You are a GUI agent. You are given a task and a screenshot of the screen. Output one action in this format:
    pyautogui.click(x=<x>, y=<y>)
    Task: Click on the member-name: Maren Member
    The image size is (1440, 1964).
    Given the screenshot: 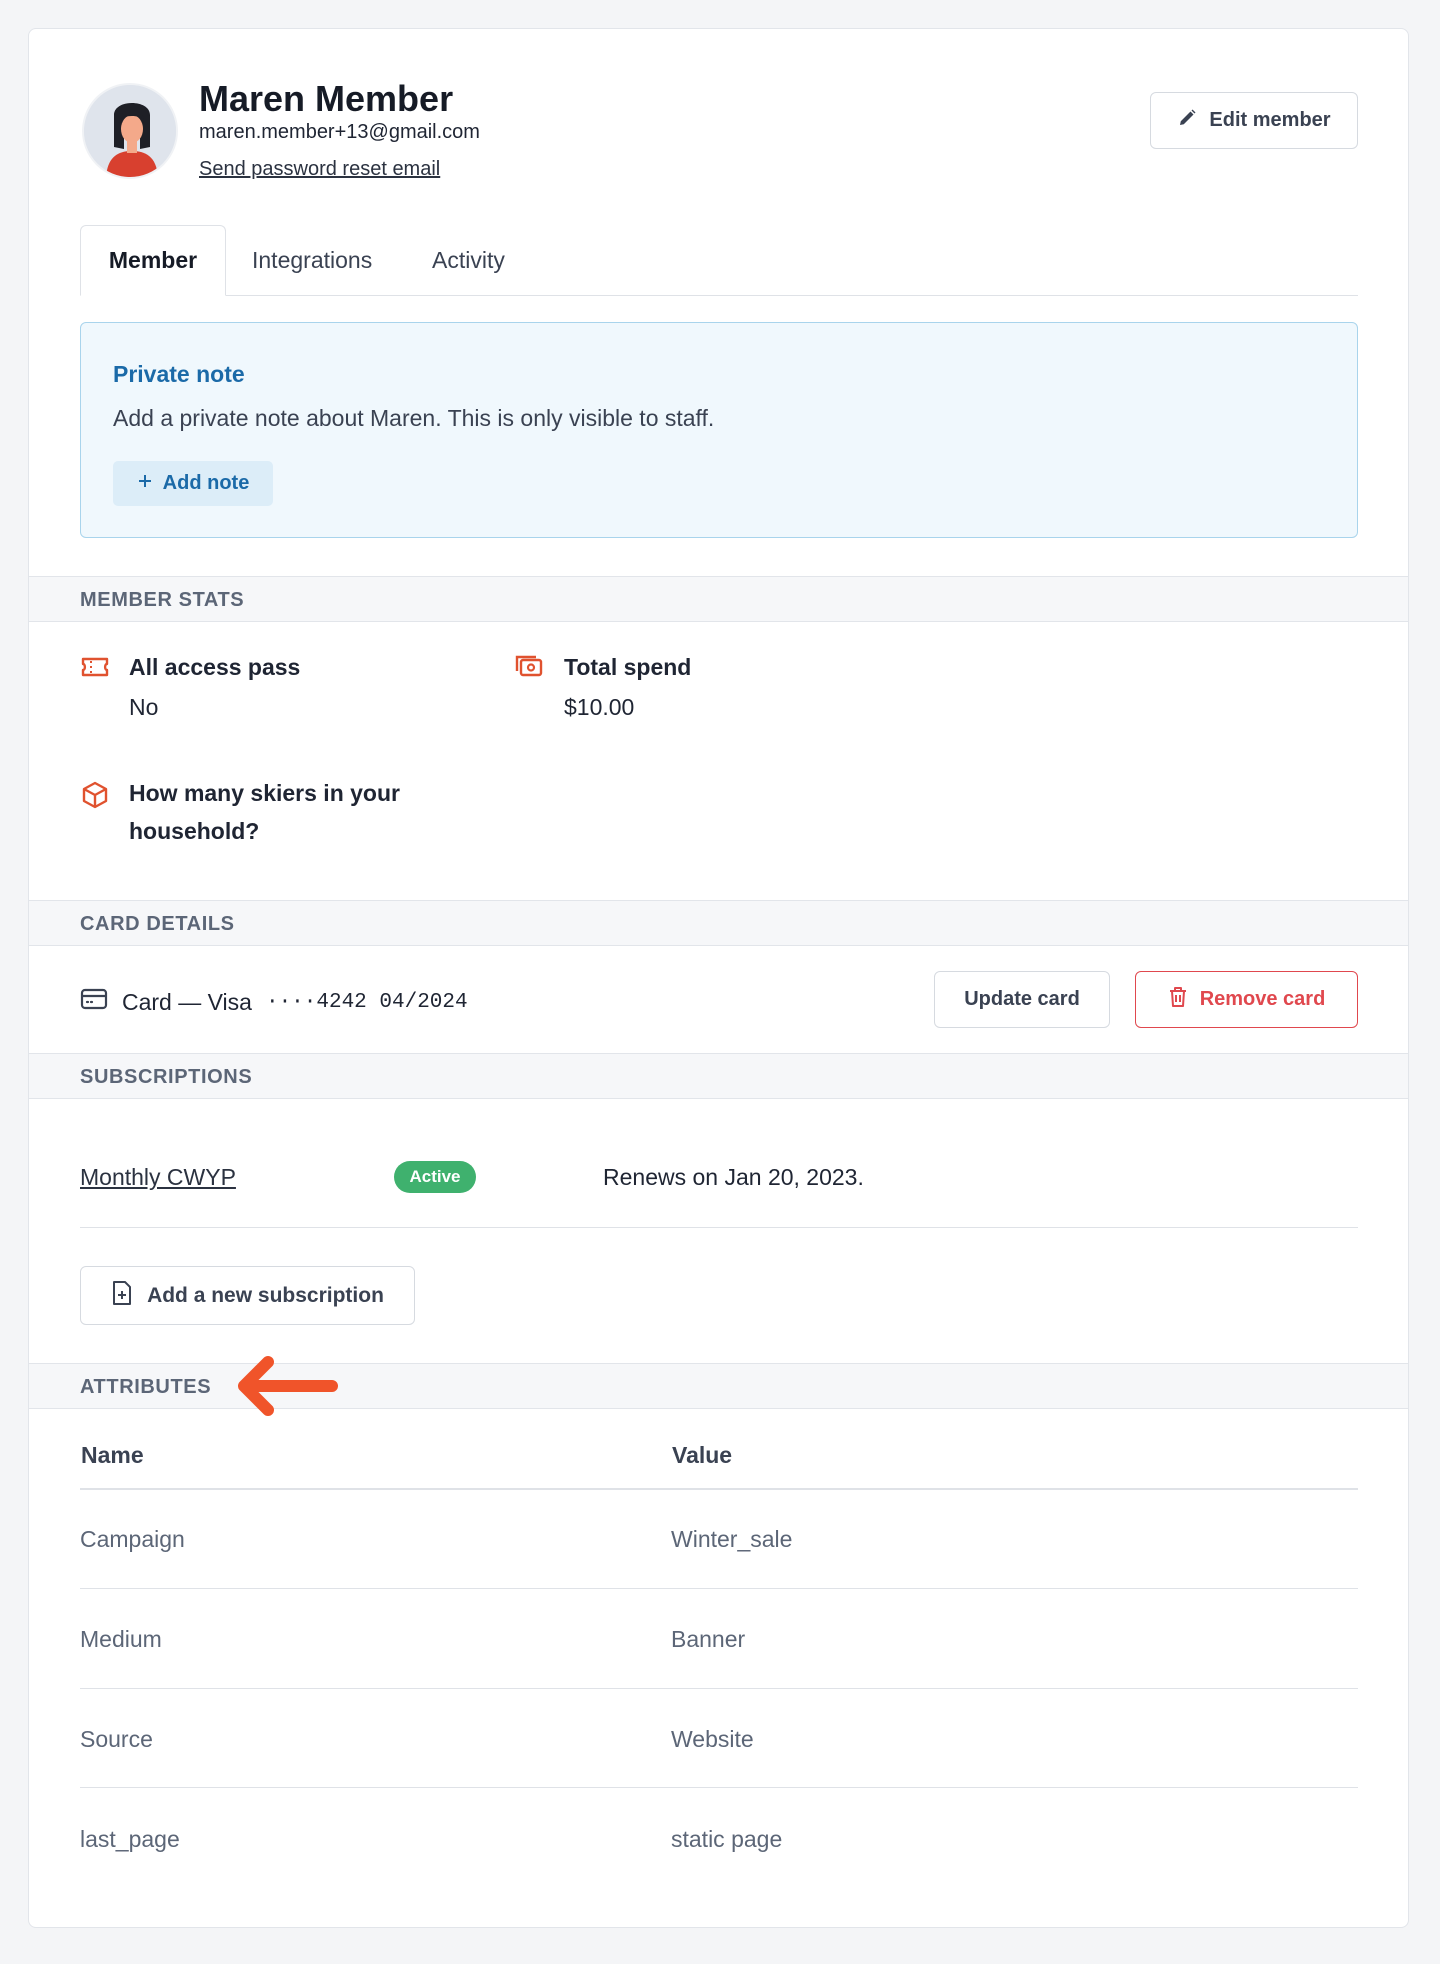 What is the action you would take?
    pyautogui.click(x=326, y=98)
    